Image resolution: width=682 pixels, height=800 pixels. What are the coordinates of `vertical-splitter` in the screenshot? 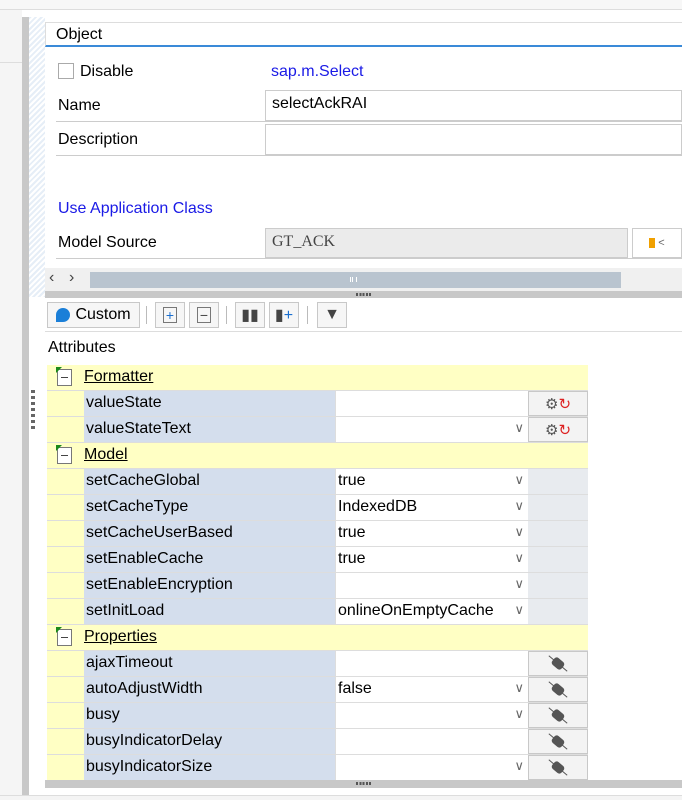 It's located at (25, 408).